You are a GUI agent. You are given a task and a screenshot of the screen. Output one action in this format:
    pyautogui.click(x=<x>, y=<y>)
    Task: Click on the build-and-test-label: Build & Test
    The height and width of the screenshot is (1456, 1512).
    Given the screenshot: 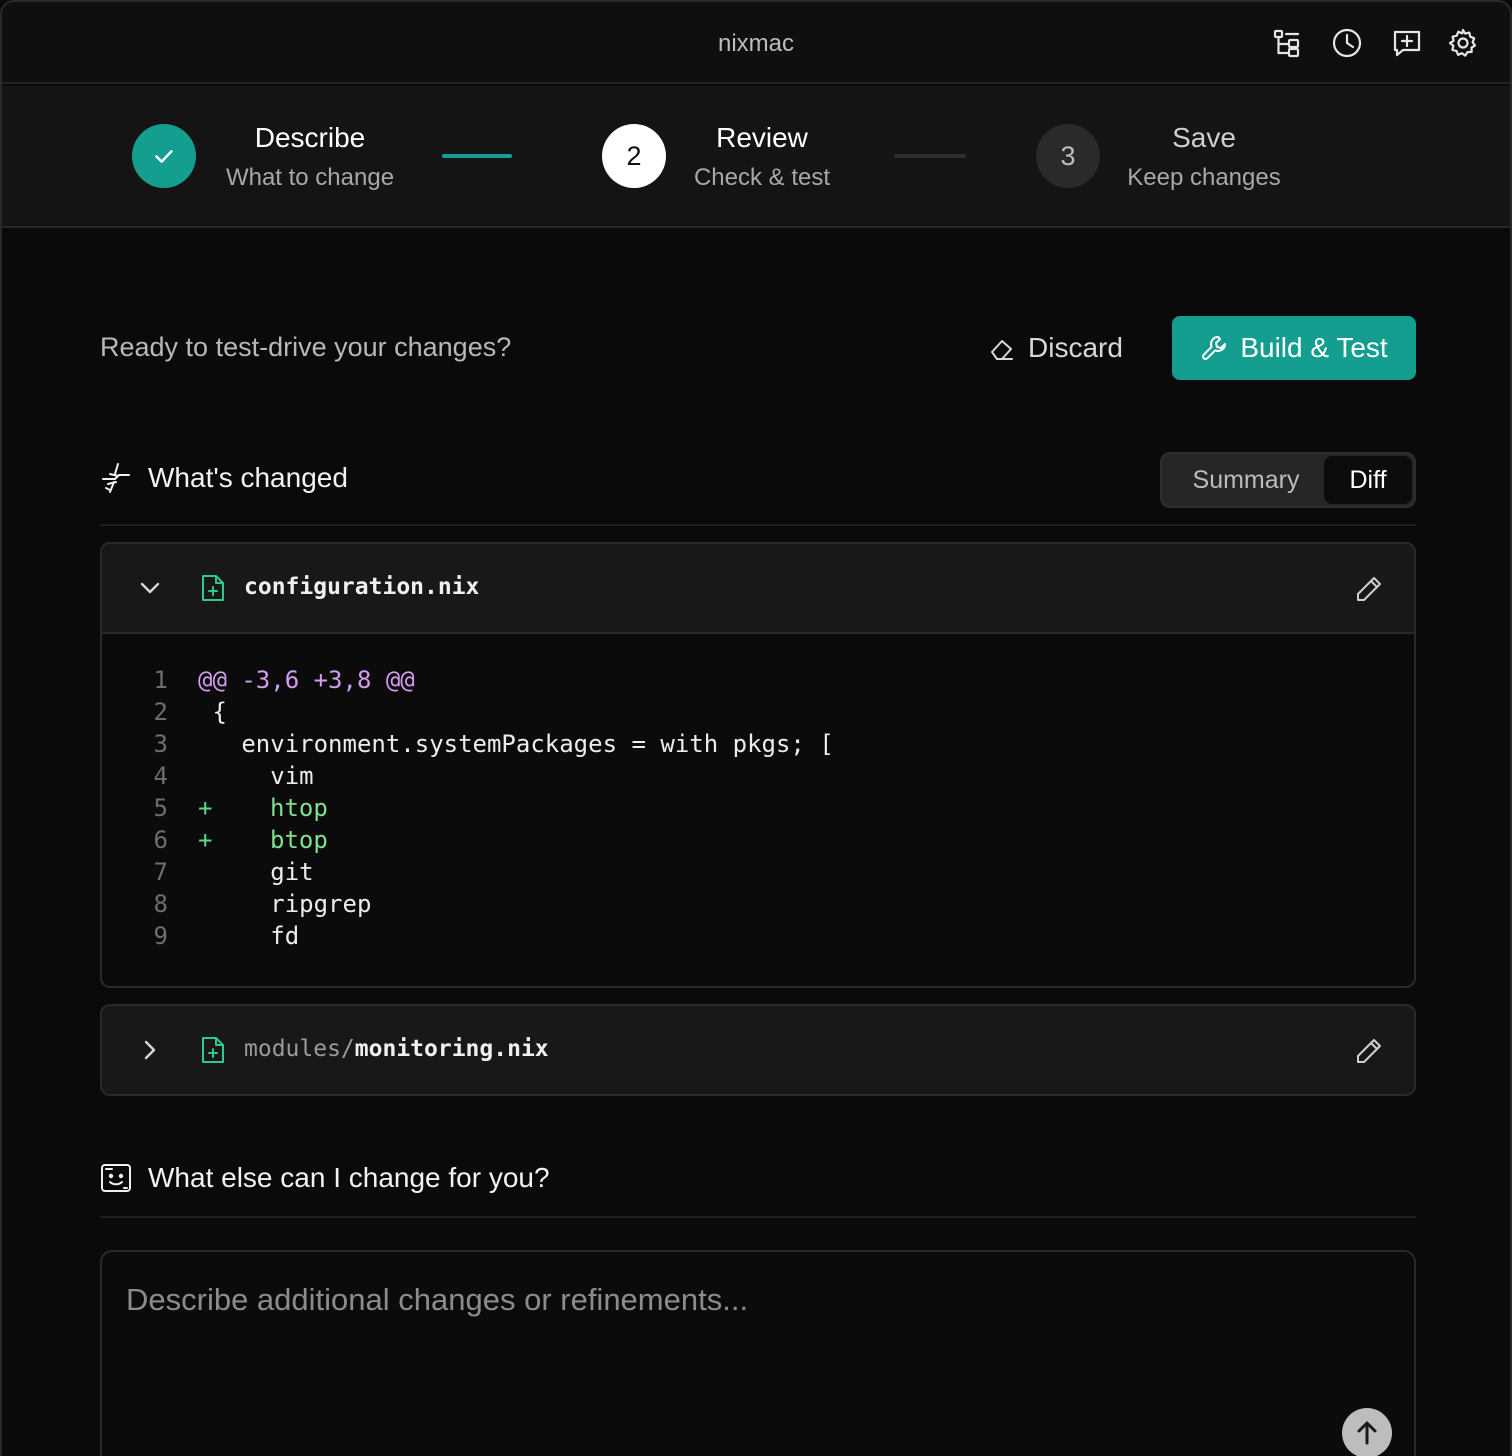 What is the action you would take?
    pyautogui.click(x=1314, y=347)
    